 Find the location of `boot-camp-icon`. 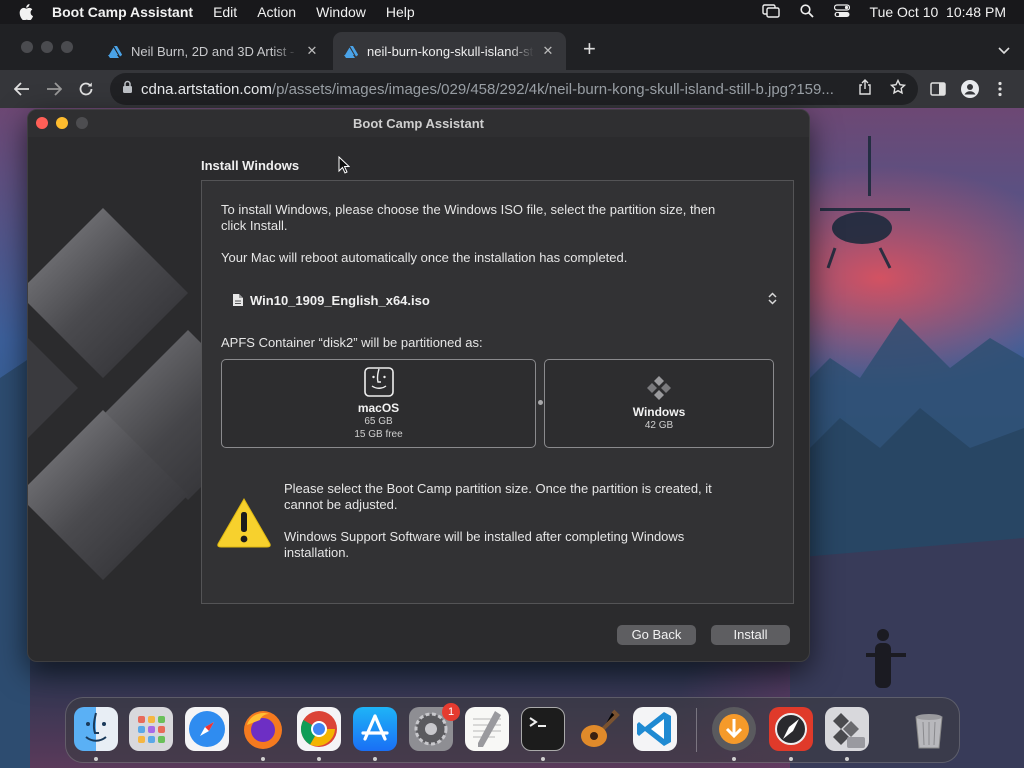

boot-camp-icon is located at coordinates (847, 729).